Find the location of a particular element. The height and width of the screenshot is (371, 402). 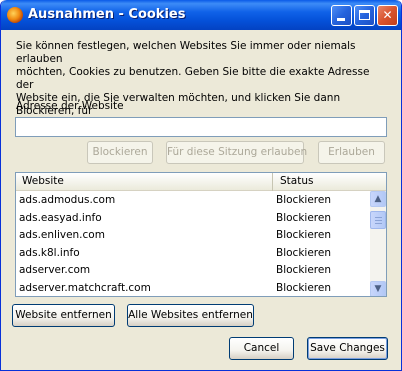

table-row: adserver.com Blockieren is located at coordinates (193, 271).